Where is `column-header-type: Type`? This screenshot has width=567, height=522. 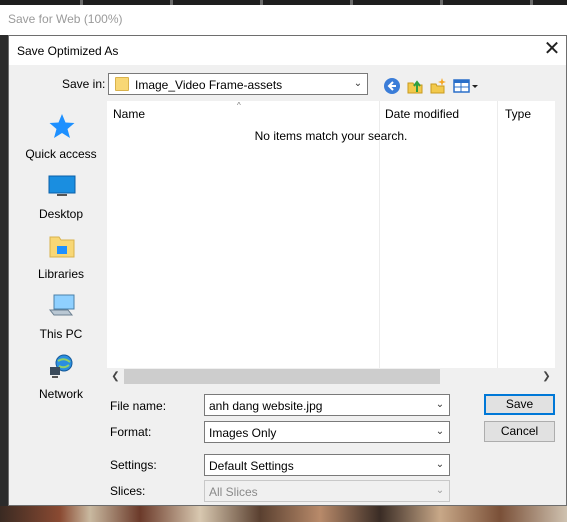 column-header-type: Type is located at coordinates (527, 113).